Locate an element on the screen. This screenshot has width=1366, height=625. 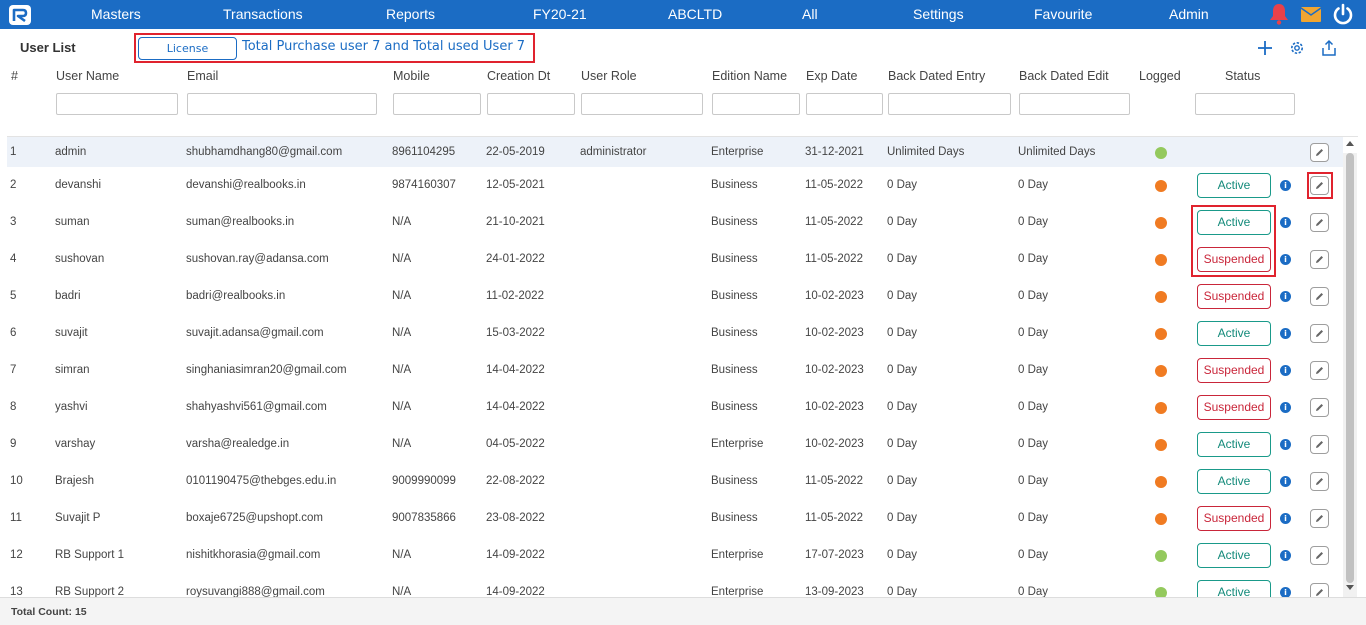
gear-icon is located at coordinates (1297, 48).